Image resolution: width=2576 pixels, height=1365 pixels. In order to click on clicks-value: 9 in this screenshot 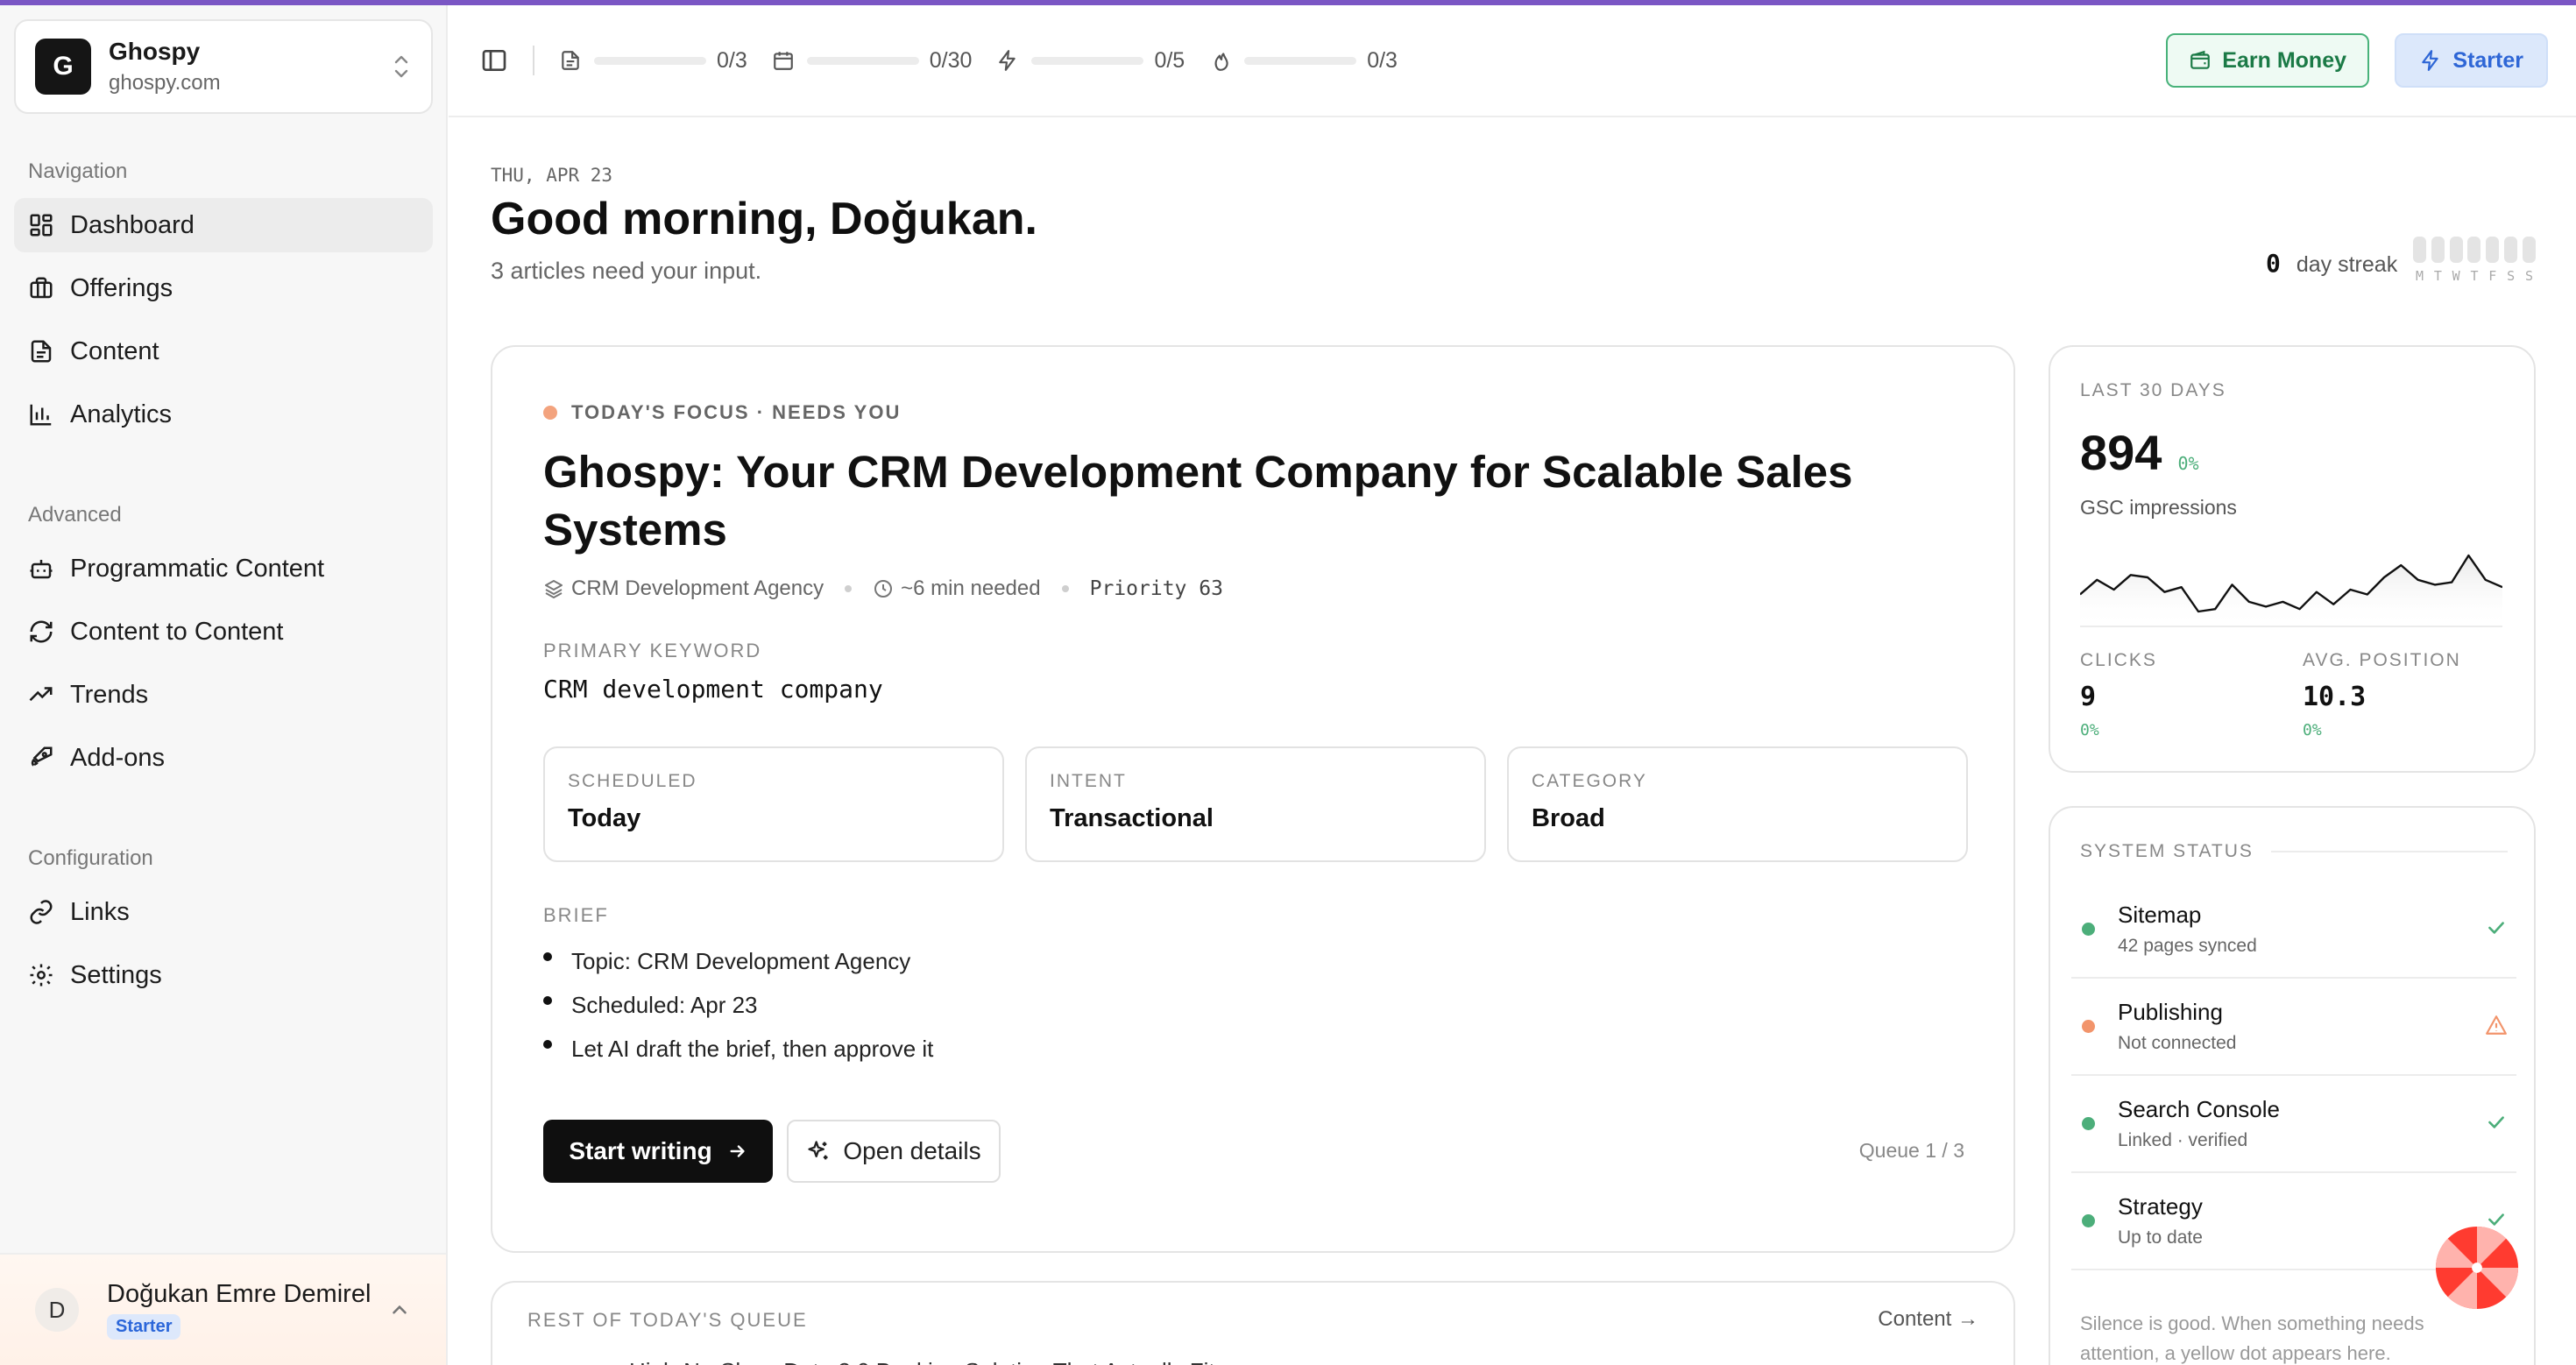, I will do `click(2088, 697)`.